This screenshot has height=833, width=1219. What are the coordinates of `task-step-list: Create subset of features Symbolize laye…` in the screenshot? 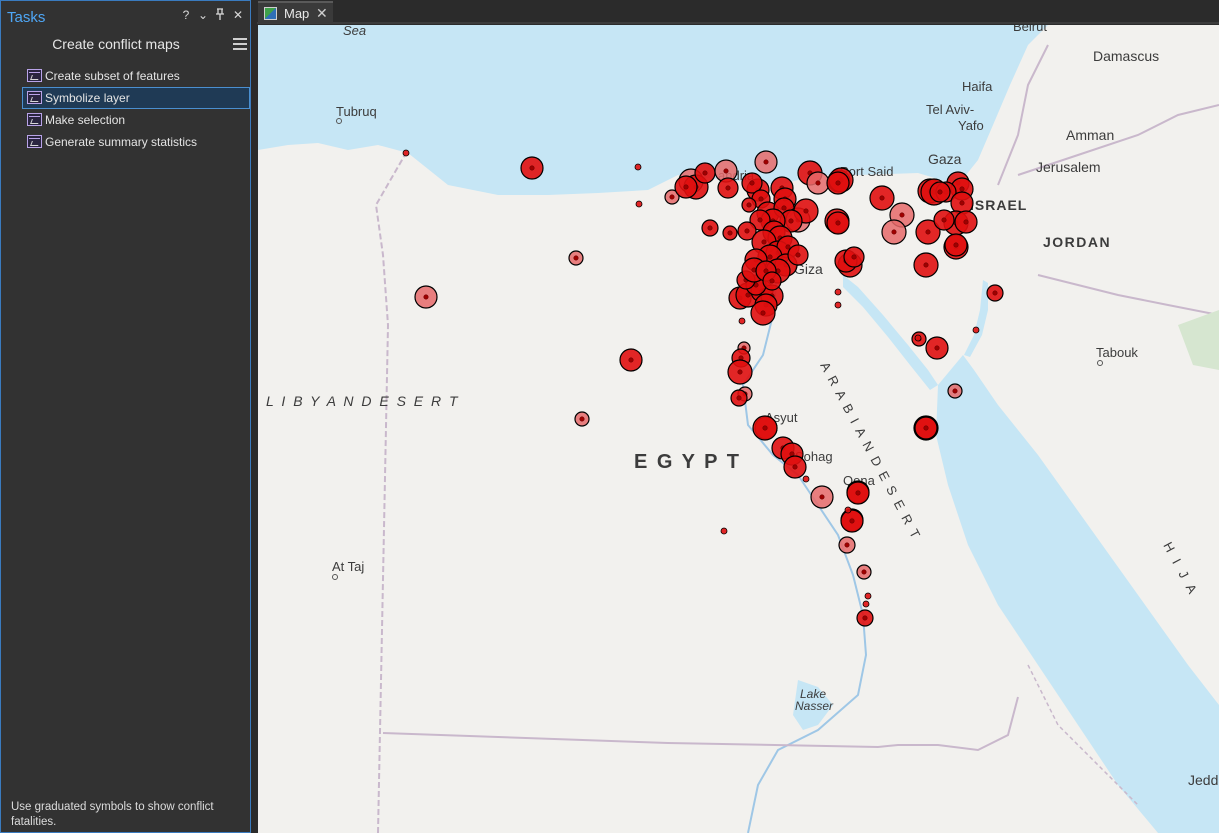 It's located at (136, 109).